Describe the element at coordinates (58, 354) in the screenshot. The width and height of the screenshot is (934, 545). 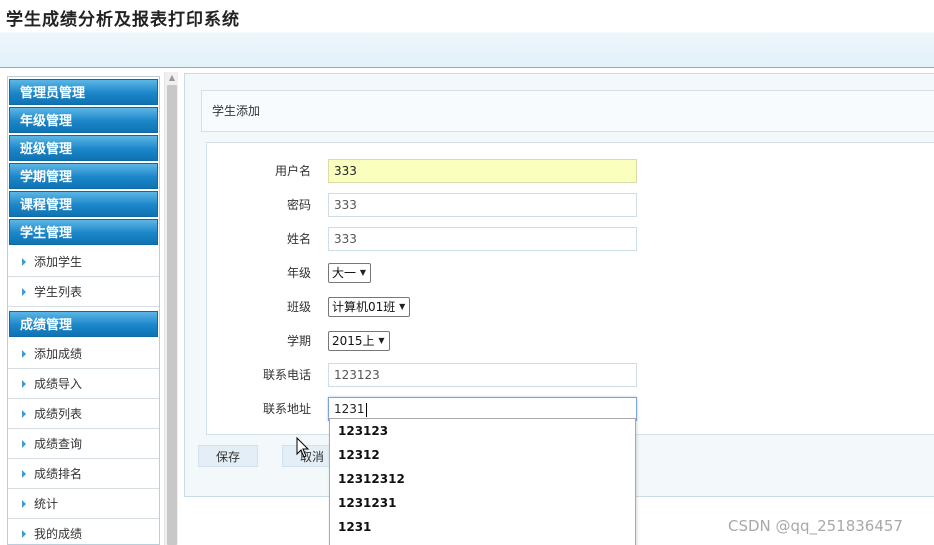
I see `sidebar-item-label: 添加成绩` at that location.